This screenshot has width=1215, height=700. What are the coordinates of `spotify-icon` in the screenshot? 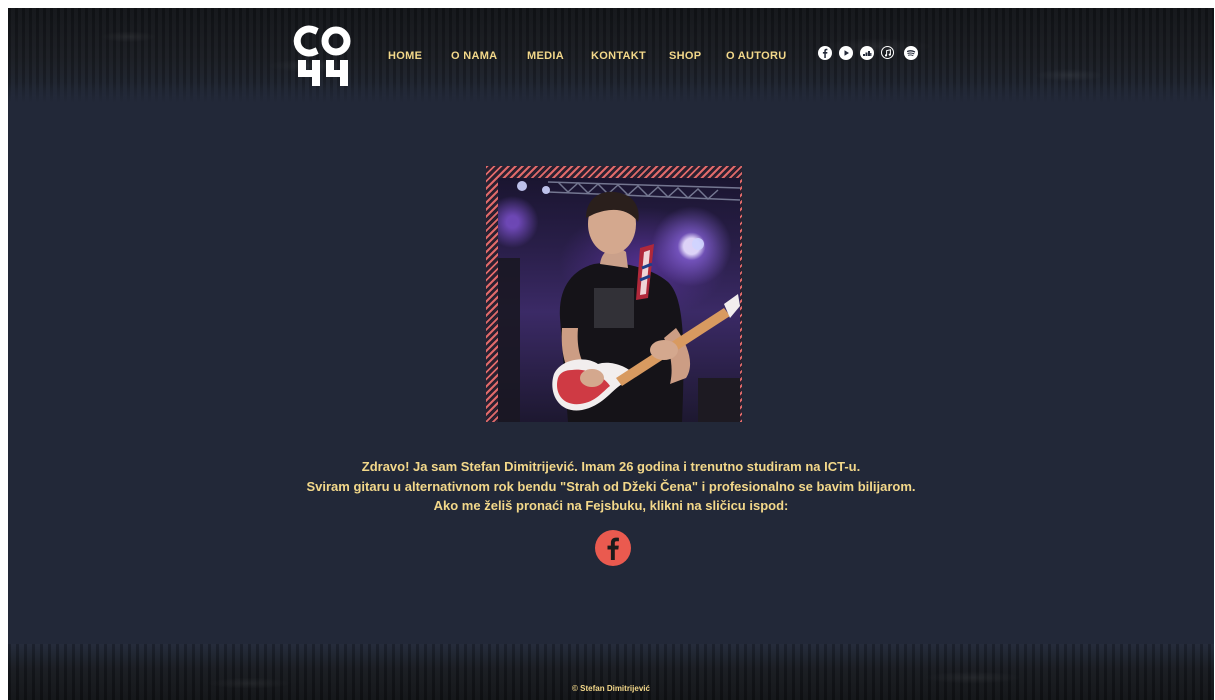 It's located at (911, 53).